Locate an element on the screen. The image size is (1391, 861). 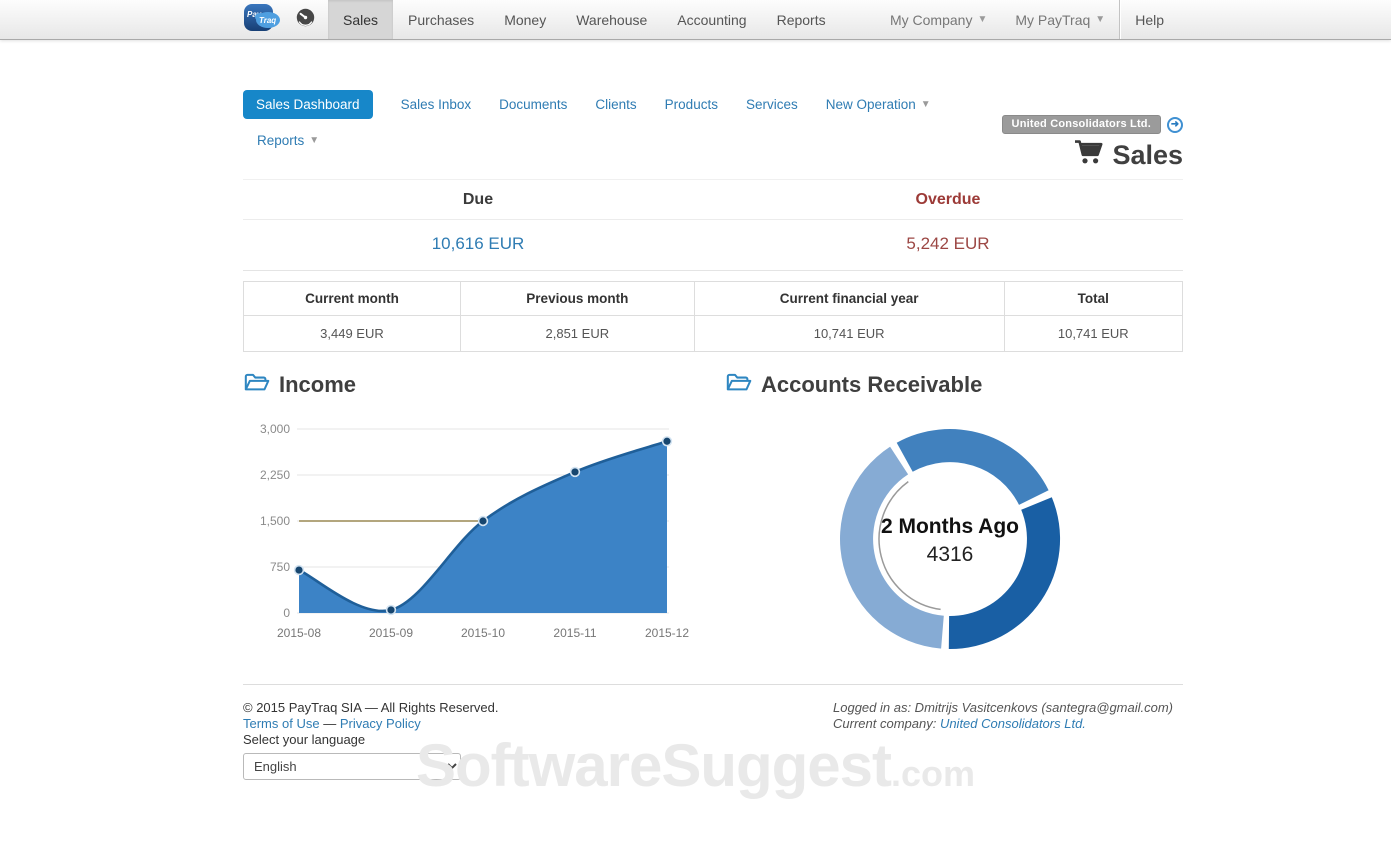
income-title: Income is located at coordinates (318, 384).